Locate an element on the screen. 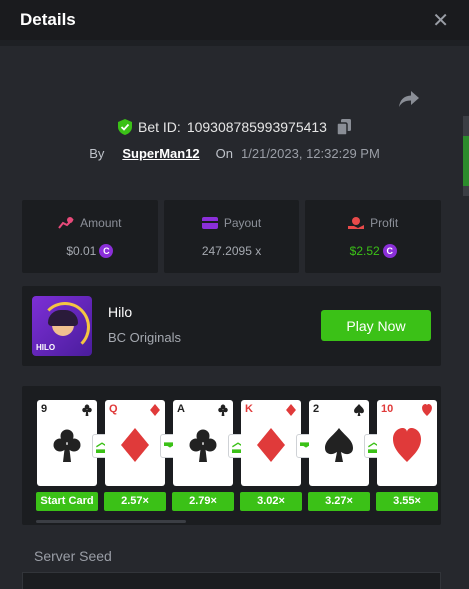  share-icon is located at coordinates (409, 99).